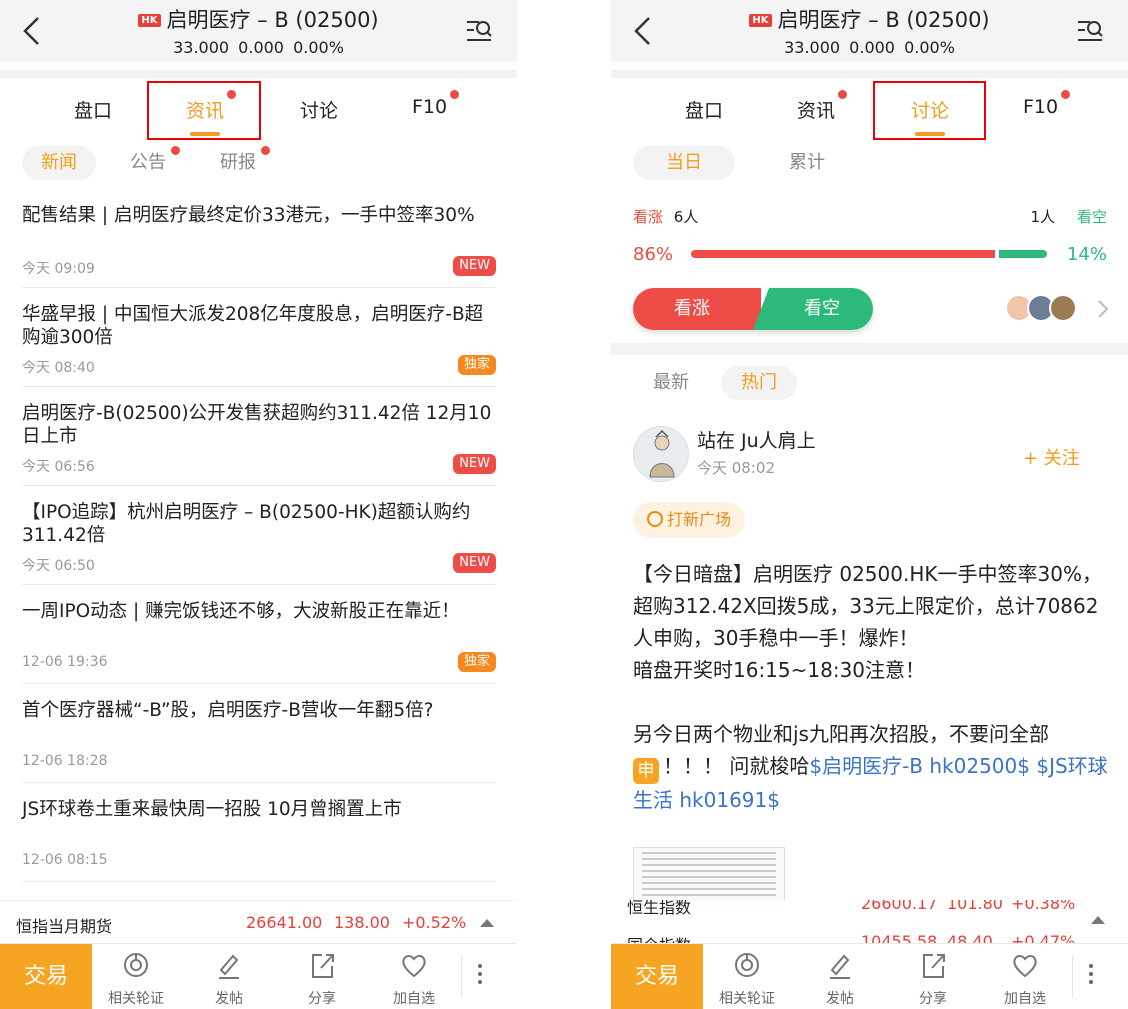 The height and width of the screenshot is (1009, 1128). What do you see at coordinates (659, 937) in the screenshot?
I see `ticker-name: 国企指数` at bounding box center [659, 937].